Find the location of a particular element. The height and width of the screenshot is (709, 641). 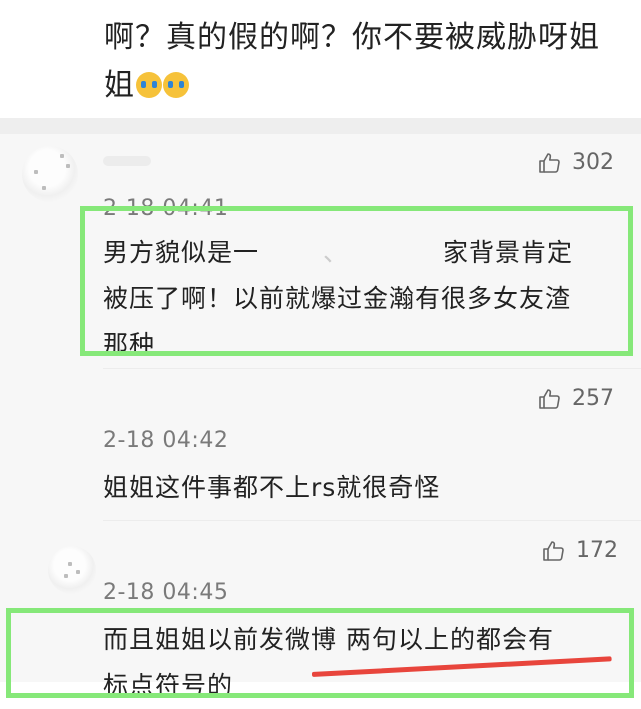

like-button: 257 is located at coordinates (576, 398).